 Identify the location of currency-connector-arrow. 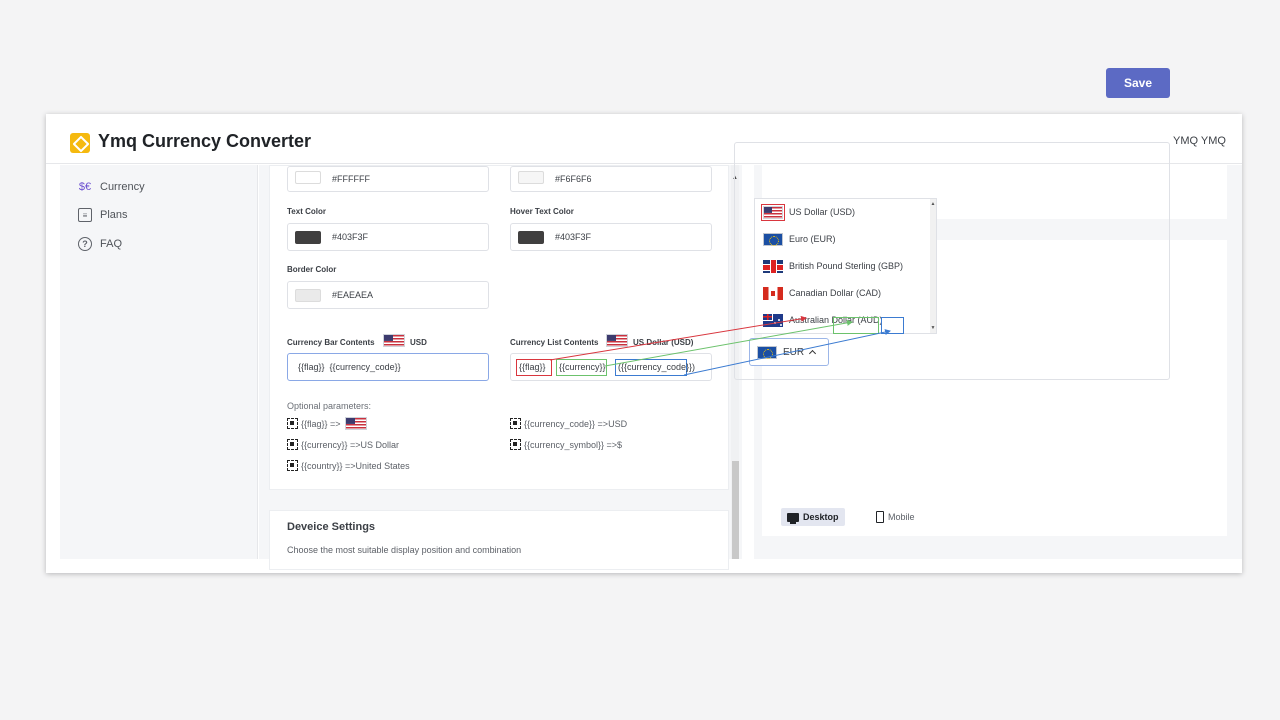
(728, 343).